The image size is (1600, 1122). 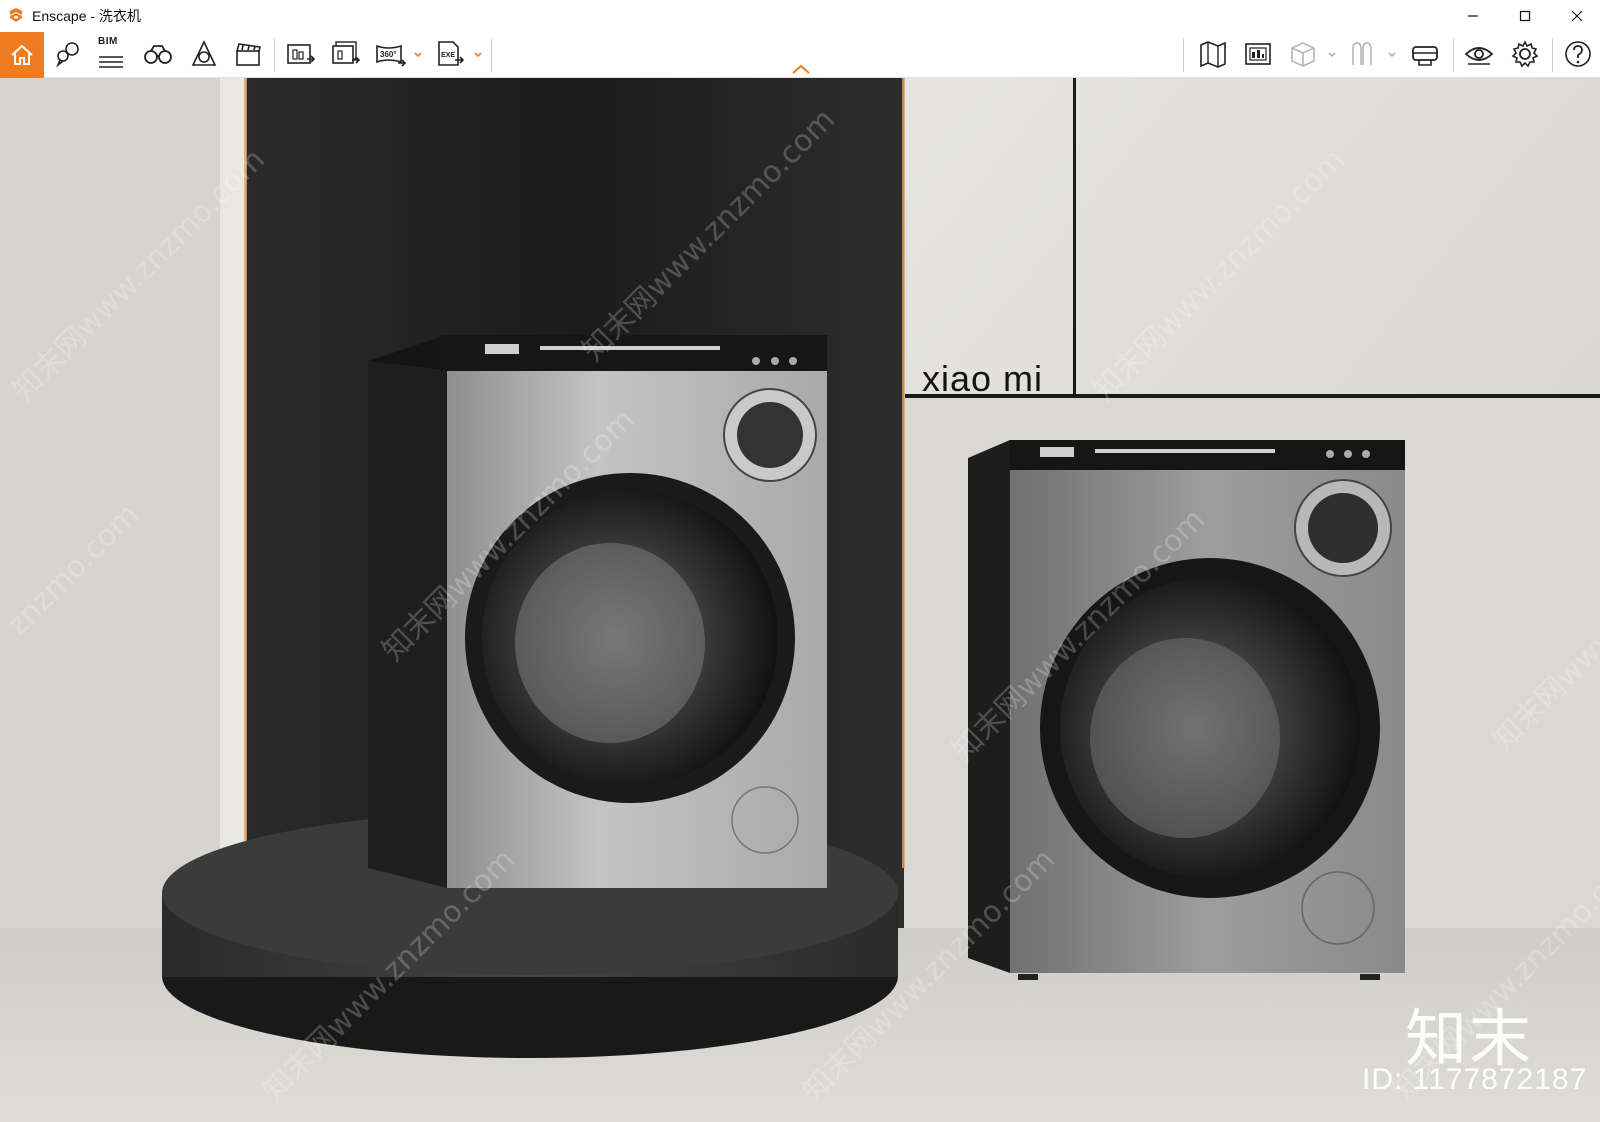 I want to click on svg-text: EXE, so click(x=448, y=55).